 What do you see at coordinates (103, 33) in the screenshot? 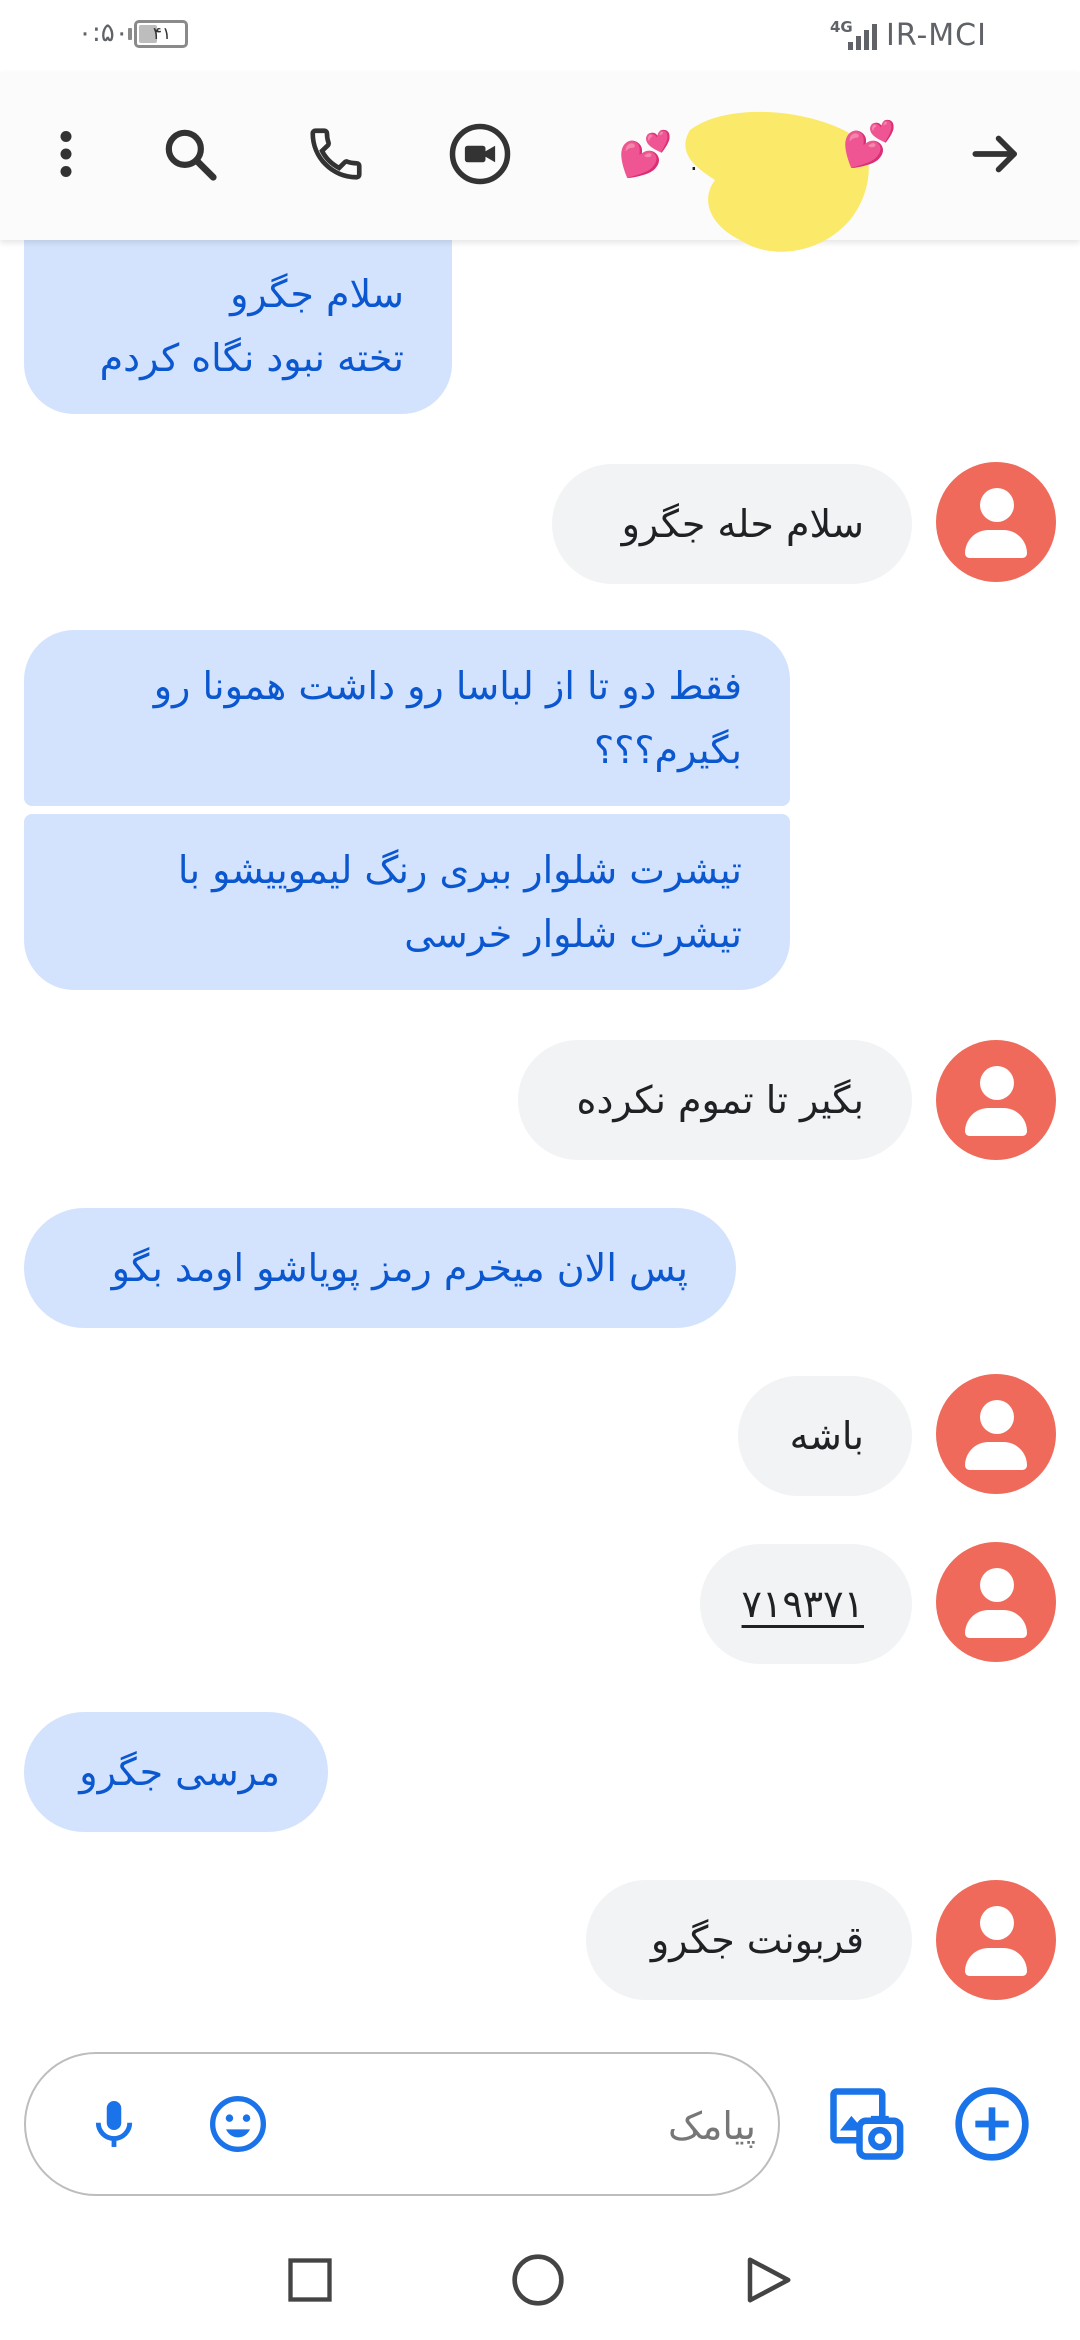
I see `status-time: ۰:۵۰` at bounding box center [103, 33].